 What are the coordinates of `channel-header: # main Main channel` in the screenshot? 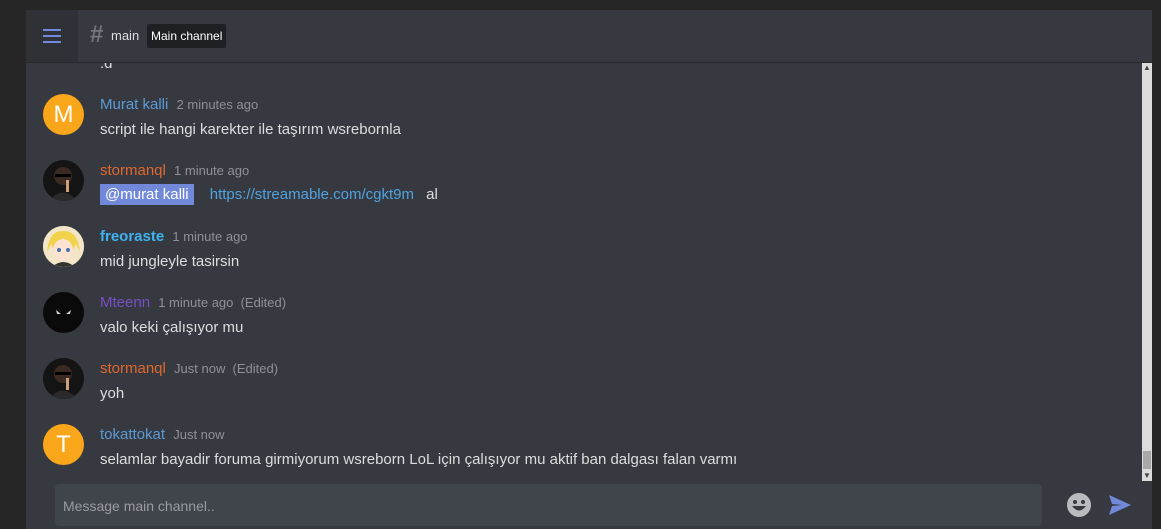 It's located at (589, 36).